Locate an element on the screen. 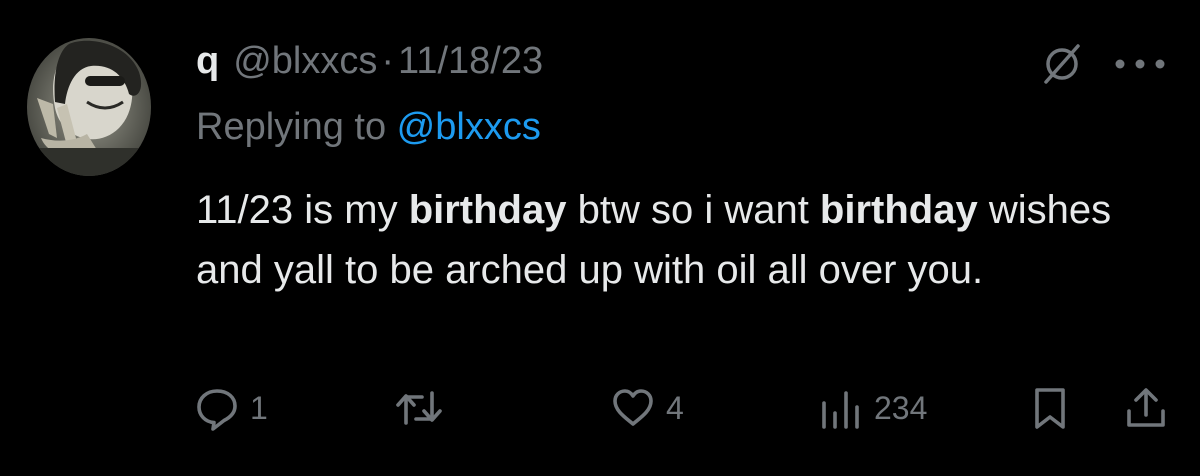 Image resolution: width=1200 pixels, height=476 pixels. bookmark-button is located at coordinates (1050, 408).